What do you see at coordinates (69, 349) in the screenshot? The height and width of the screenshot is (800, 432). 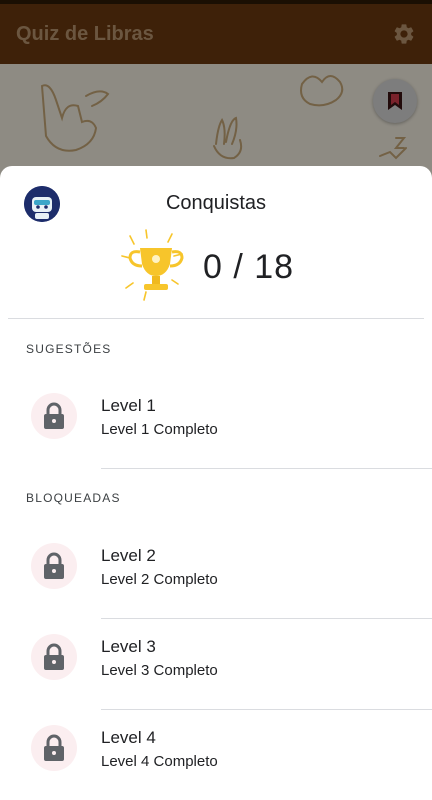 I see `section-label-suggestions: SUGESTÕES` at bounding box center [69, 349].